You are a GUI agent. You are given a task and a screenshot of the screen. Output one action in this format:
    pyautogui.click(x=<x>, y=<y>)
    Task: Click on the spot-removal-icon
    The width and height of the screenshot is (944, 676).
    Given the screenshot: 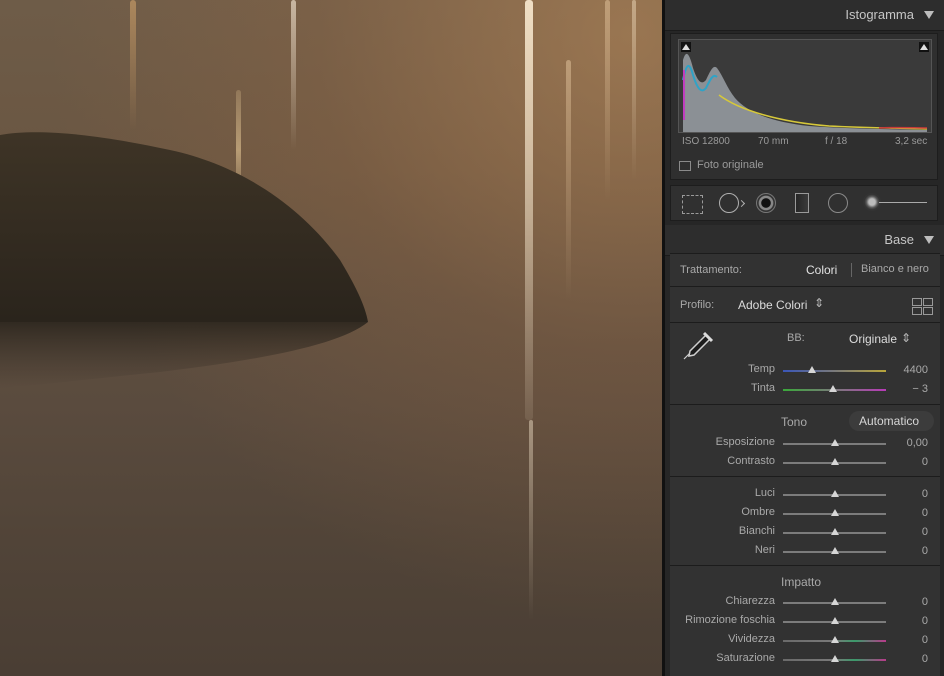 What is the action you would take?
    pyautogui.click(x=729, y=203)
    